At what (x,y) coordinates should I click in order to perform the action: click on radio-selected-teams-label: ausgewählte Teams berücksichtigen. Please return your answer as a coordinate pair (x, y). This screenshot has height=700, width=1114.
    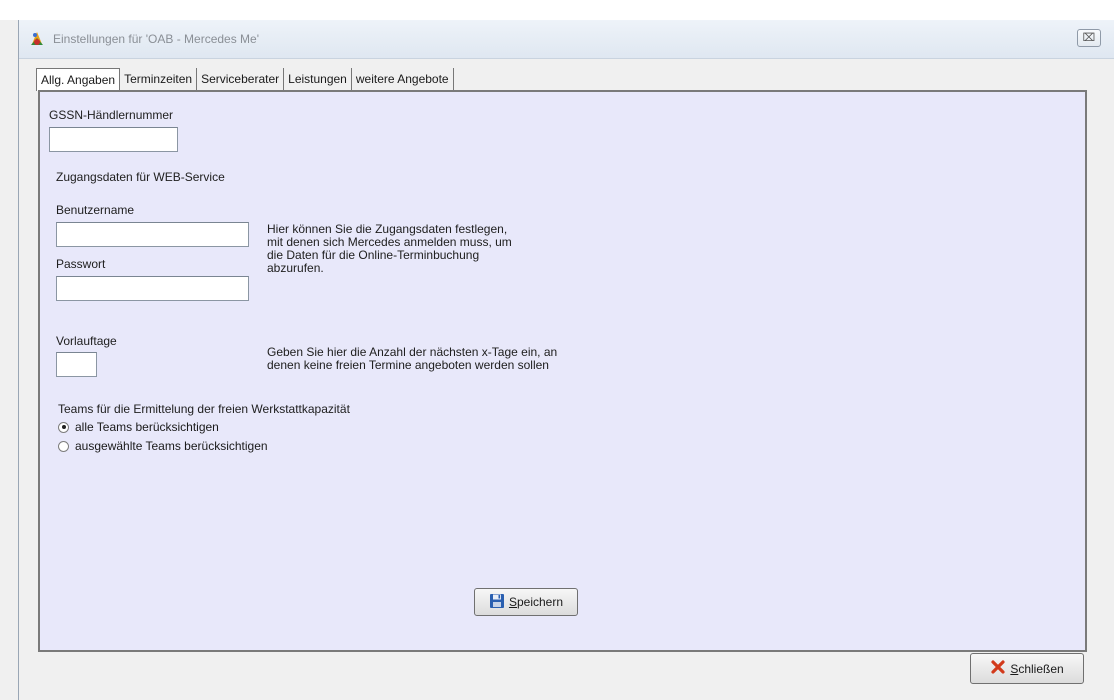
    Looking at the image, I should click on (171, 446).